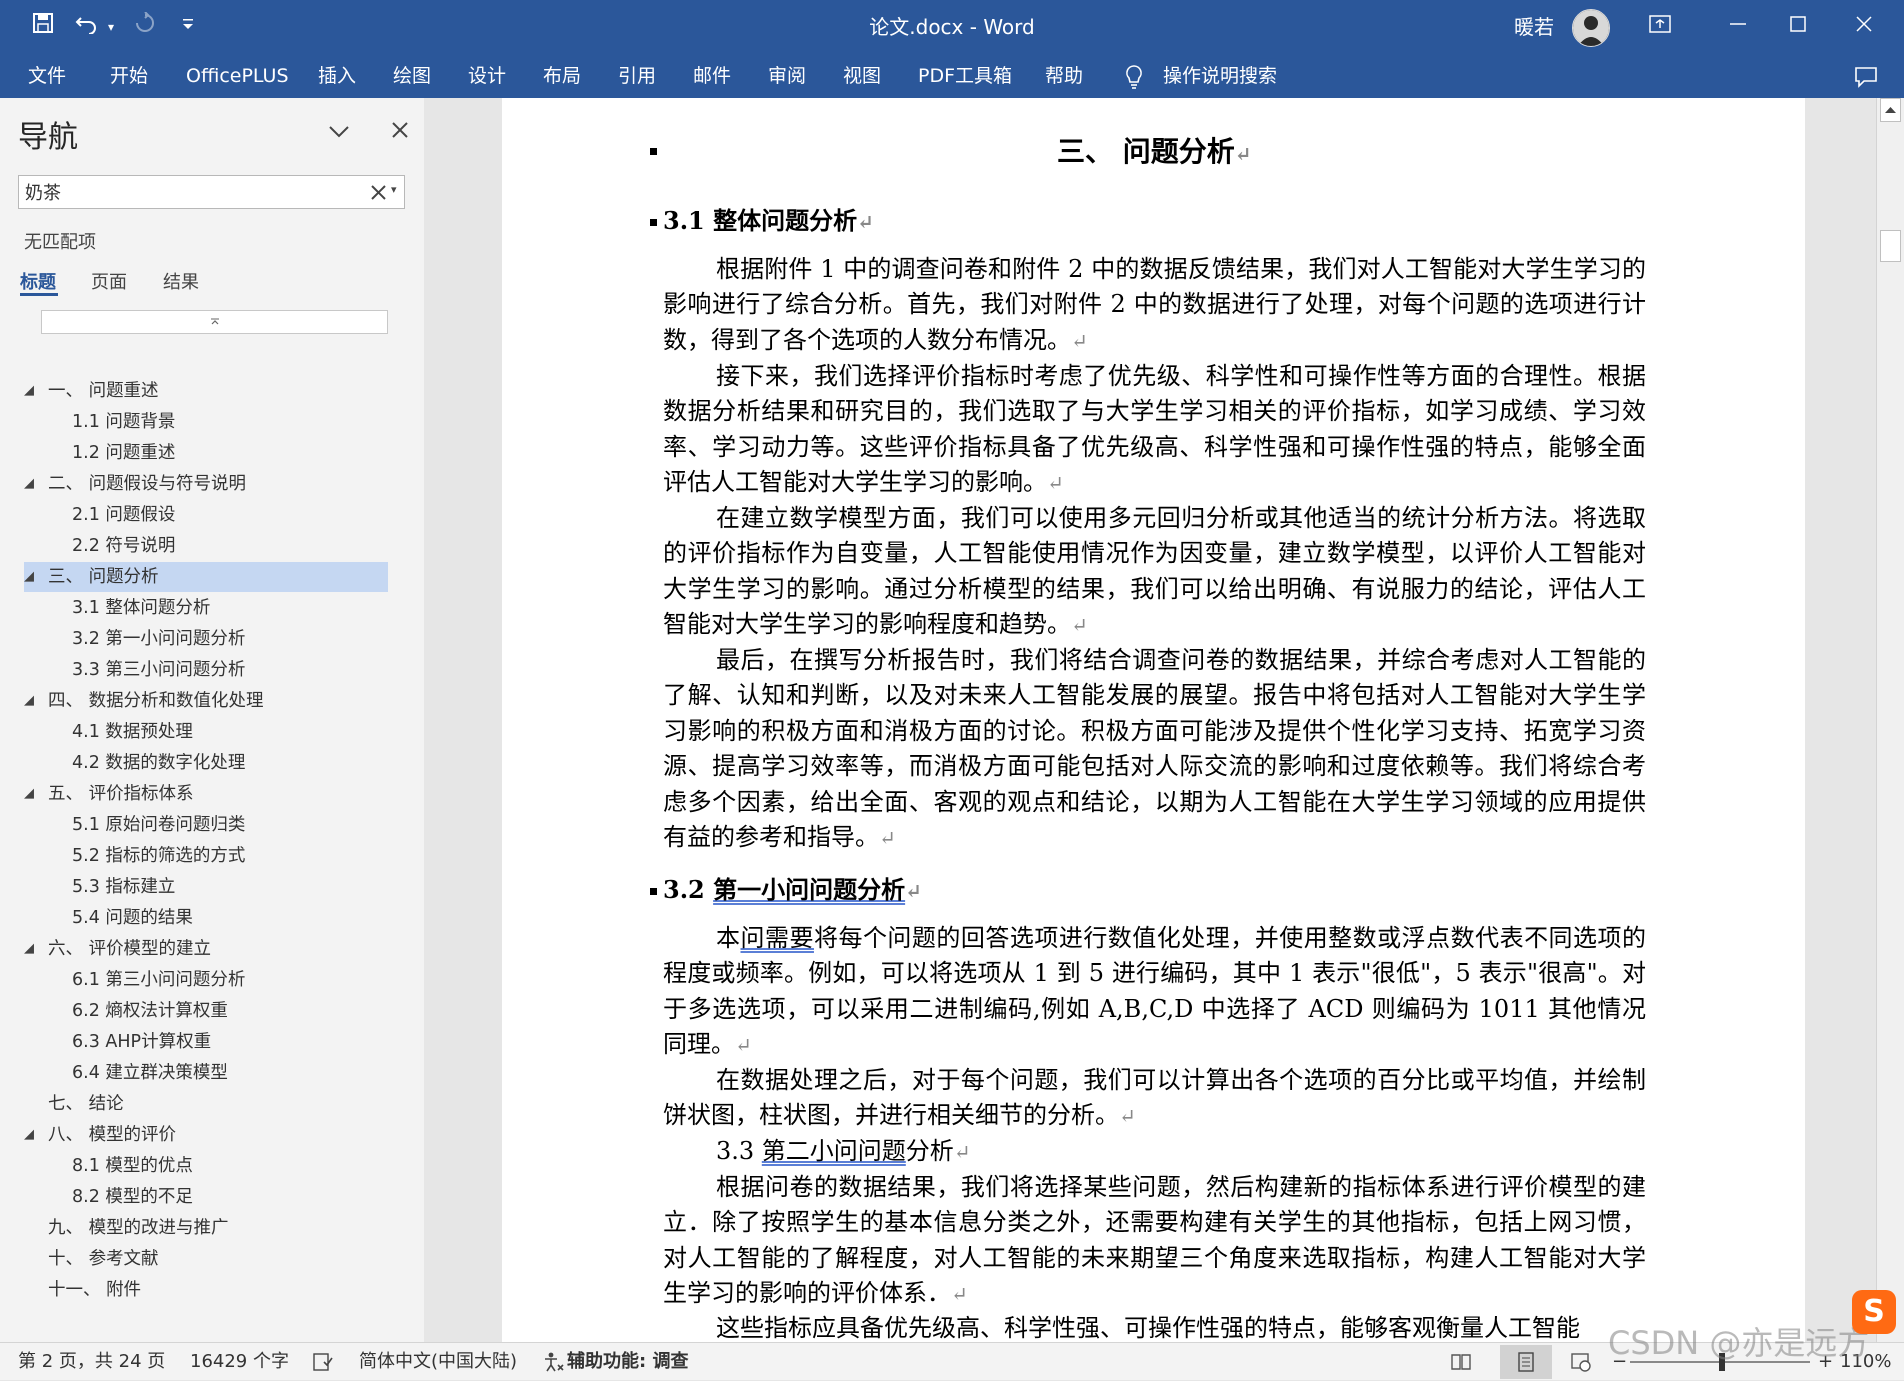 This screenshot has width=1904, height=1381. What do you see at coordinates (103, 1259) in the screenshot?
I see `nav-item-label: 十、 参考文献` at bounding box center [103, 1259].